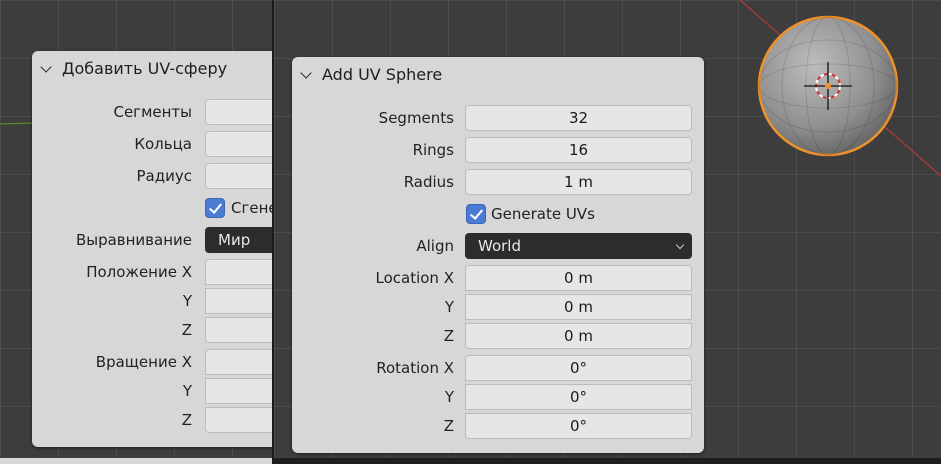 This screenshot has height=464, width=941. What do you see at coordinates (164, 176) in the screenshot?
I see `radius-label-ru: Радиус` at bounding box center [164, 176].